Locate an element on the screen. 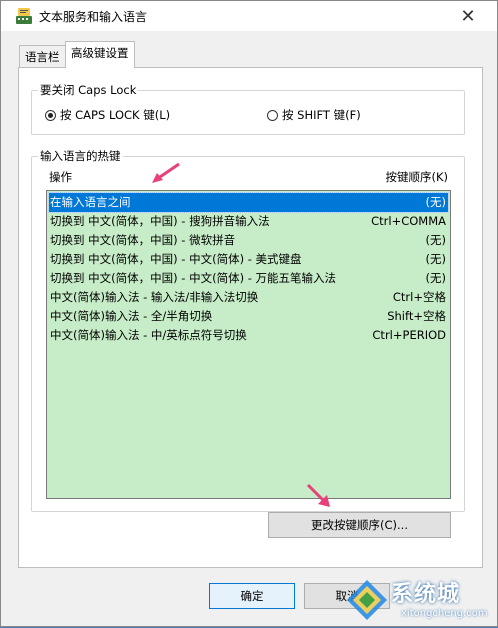 The height and width of the screenshot is (628, 498). hotkey-row: 中文(简体)输入法 - 输入法/非输入法切换 Ctrl+空格 is located at coordinates (248, 297).